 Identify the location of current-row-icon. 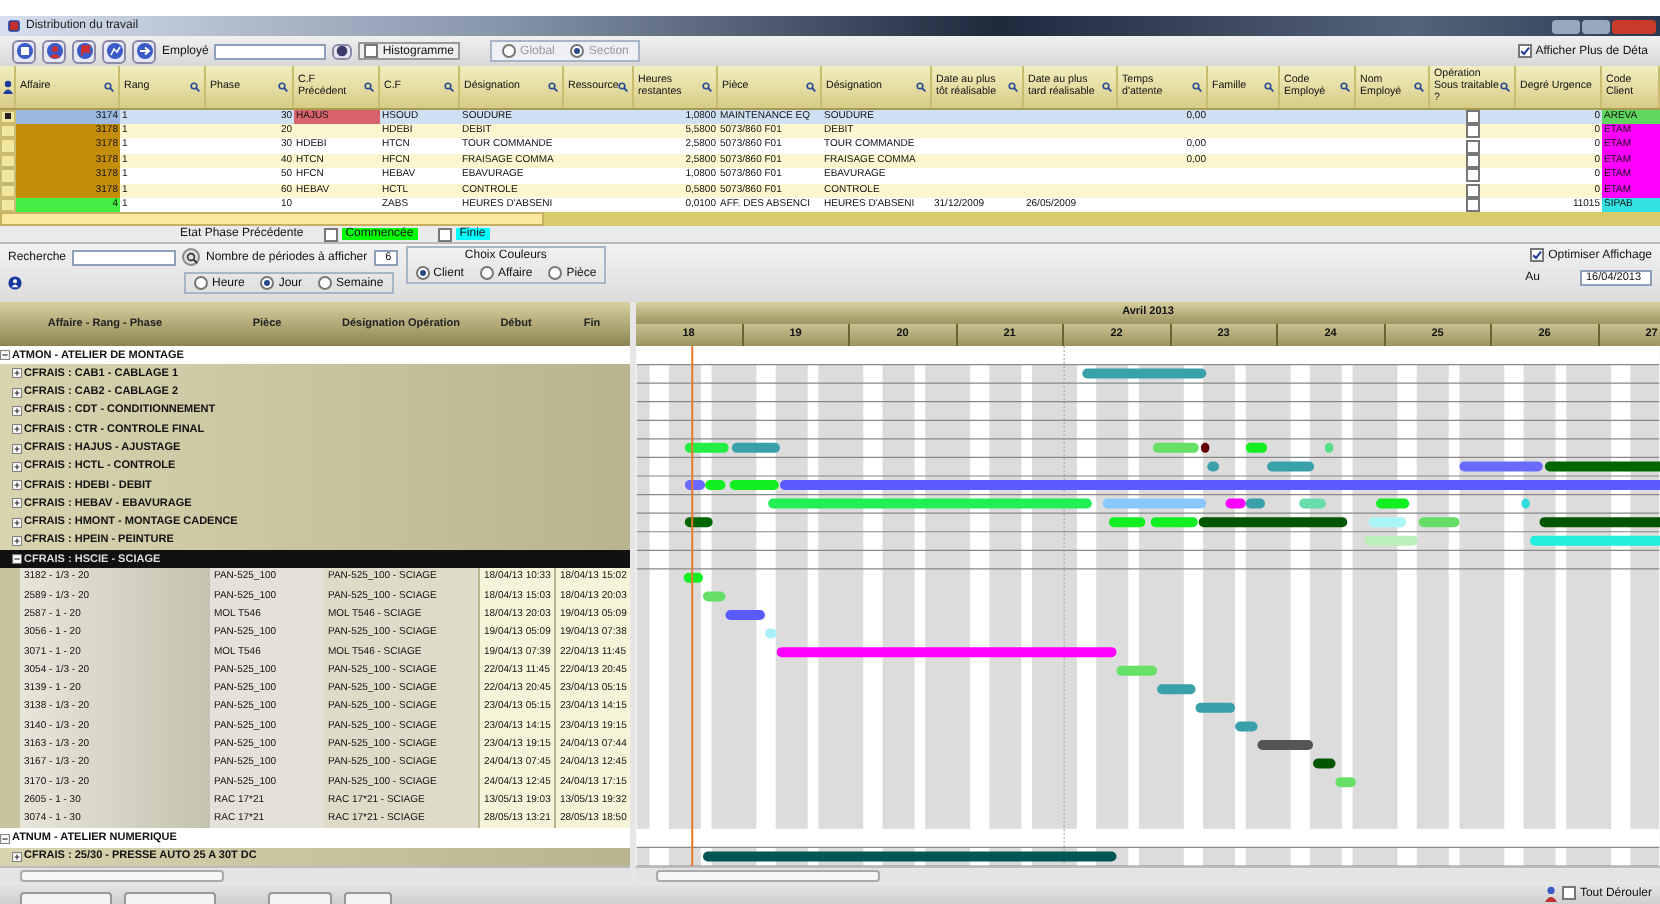
(8, 116).